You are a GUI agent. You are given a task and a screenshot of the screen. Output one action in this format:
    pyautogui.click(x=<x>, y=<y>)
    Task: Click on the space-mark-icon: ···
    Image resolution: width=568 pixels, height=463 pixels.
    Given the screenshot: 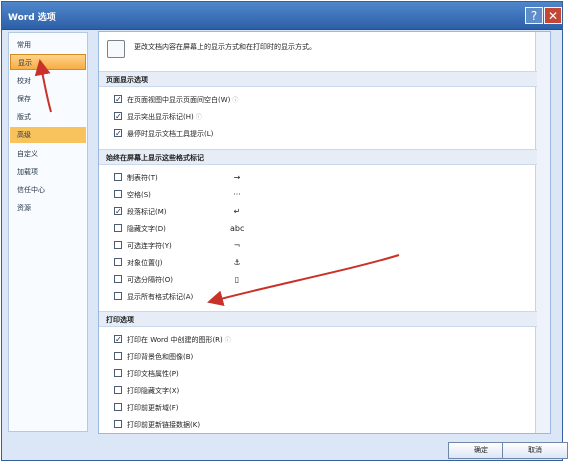 What is the action you would take?
    pyautogui.click(x=237, y=194)
    